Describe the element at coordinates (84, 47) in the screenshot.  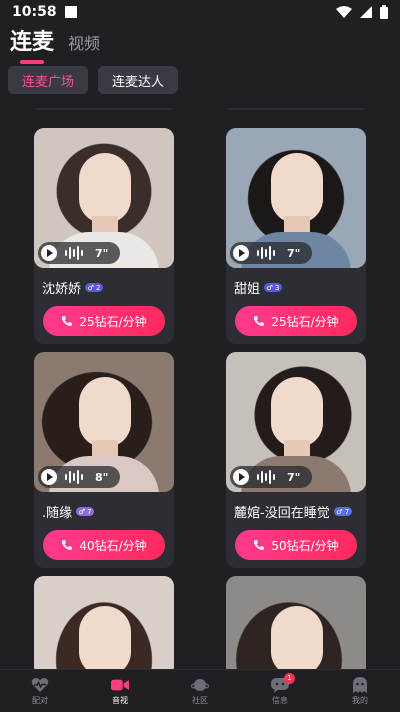
I see `tab-video: 视频` at that location.